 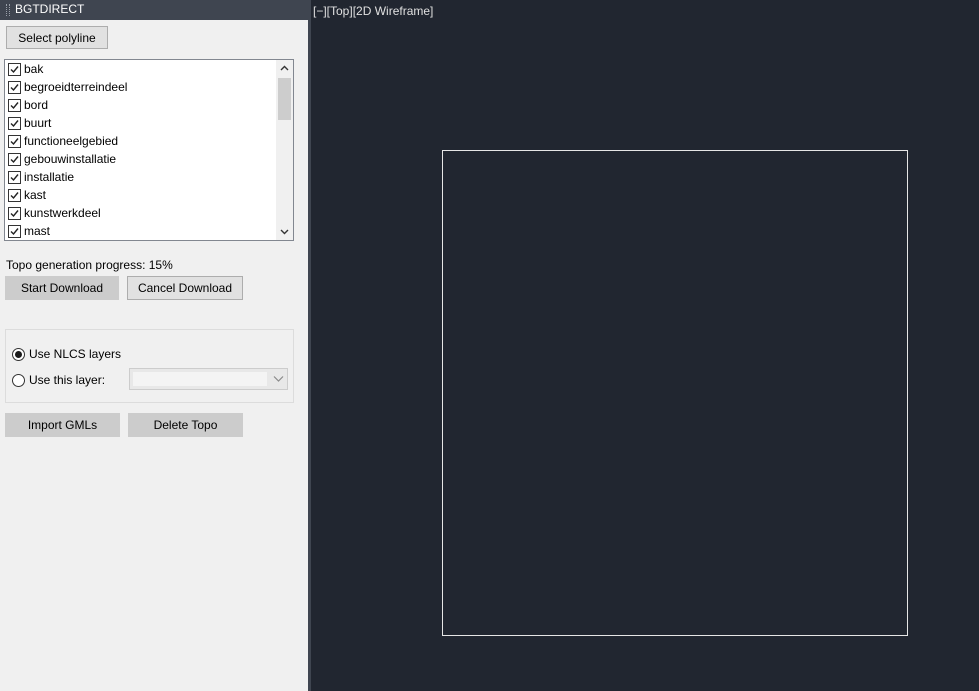 I want to click on layer-label: functioneelgebied, so click(x=71, y=141).